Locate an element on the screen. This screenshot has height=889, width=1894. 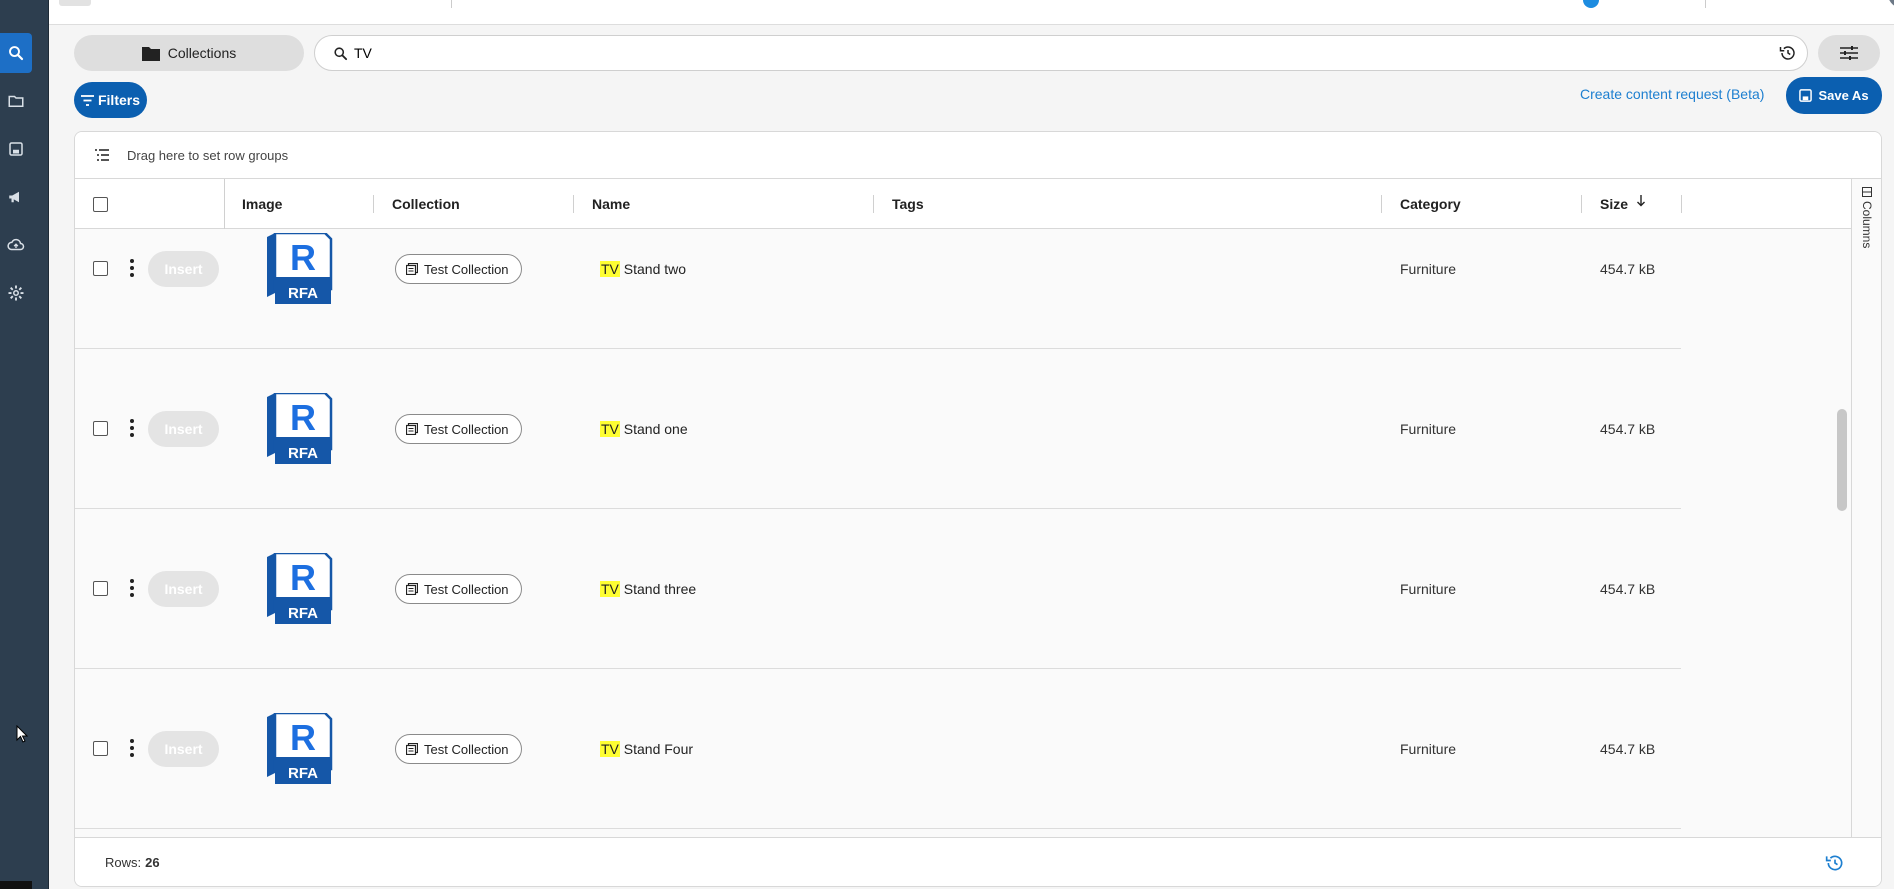
columns-icon is located at coordinates (1867, 192).